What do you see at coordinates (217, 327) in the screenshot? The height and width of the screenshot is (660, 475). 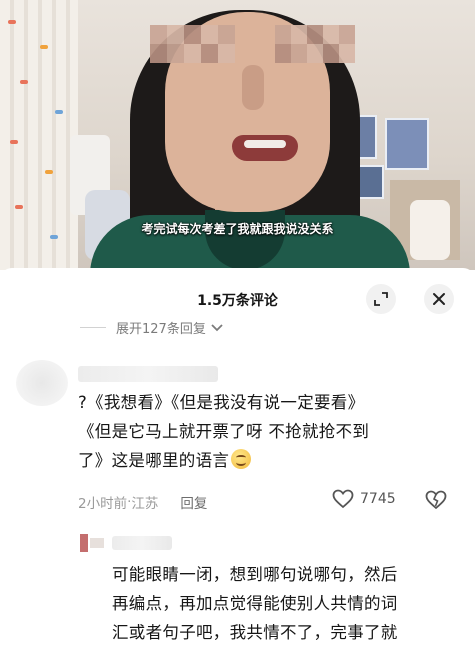 I see `chevron-down-icon` at bounding box center [217, 327].